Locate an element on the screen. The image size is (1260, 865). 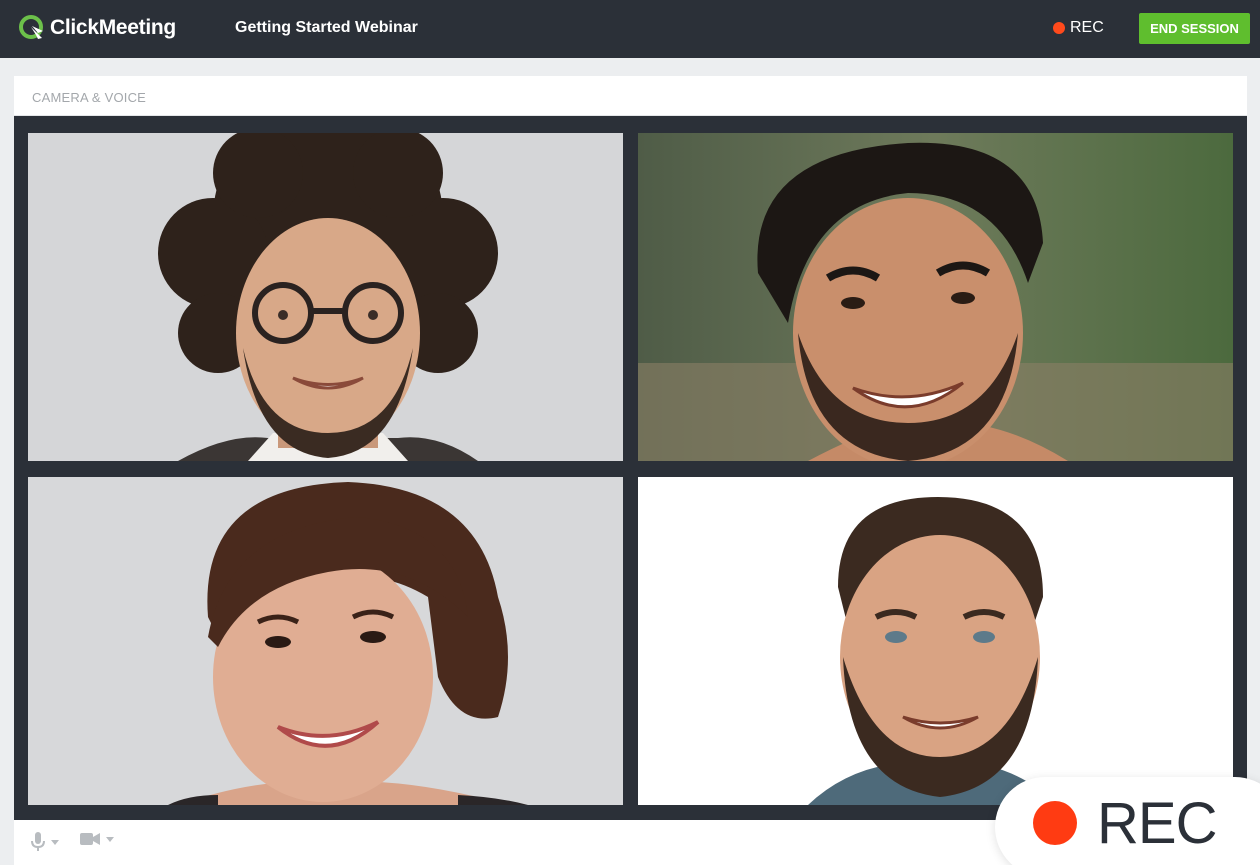
microphone-control is located at coordinates (45, 842).